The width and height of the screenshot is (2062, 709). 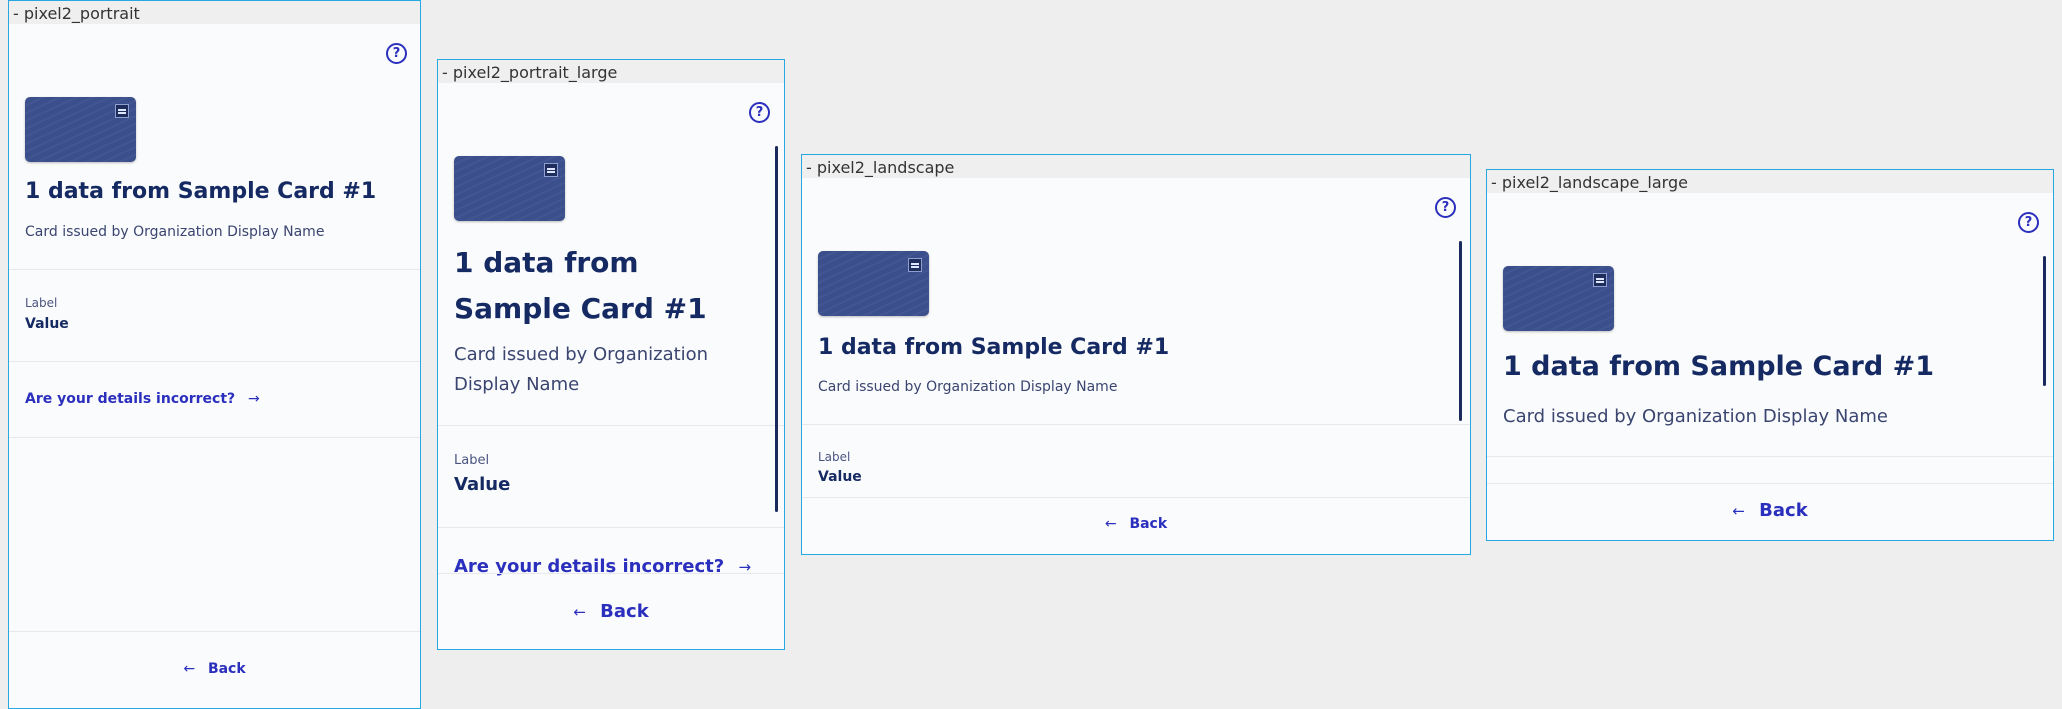 What do you see at coordinates (254, 399) in the screenshot?
I see `arrow-right-icon: →` at bounding box center [254, 399].